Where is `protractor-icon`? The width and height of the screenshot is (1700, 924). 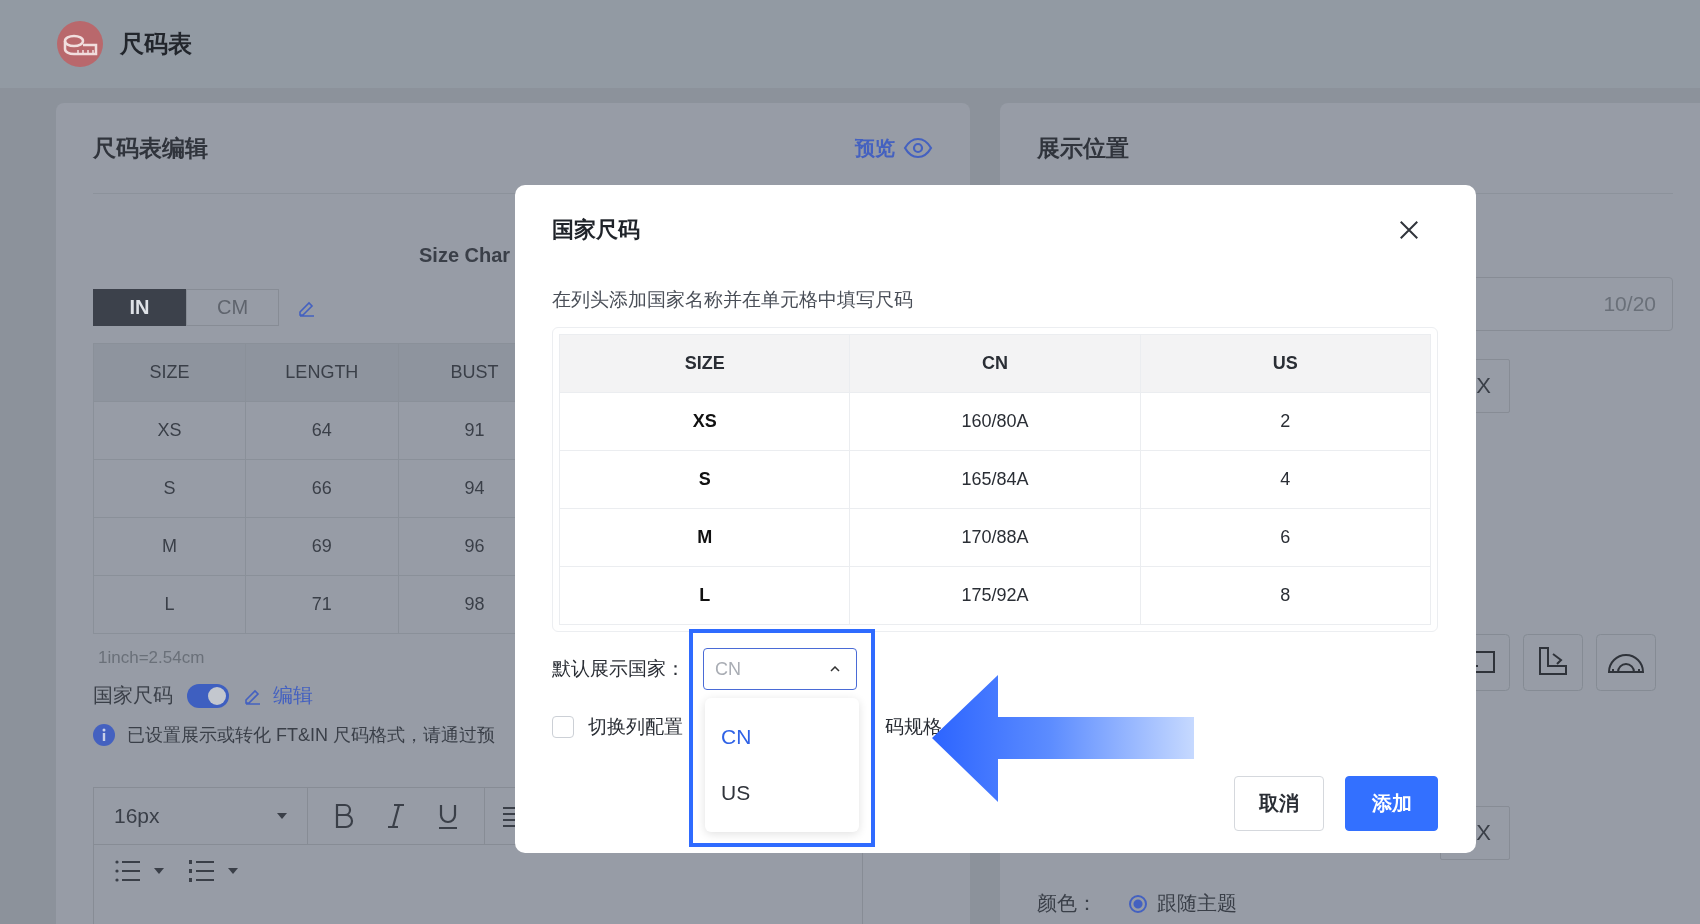
protractor-icon is located at coordinates (1626, 662).